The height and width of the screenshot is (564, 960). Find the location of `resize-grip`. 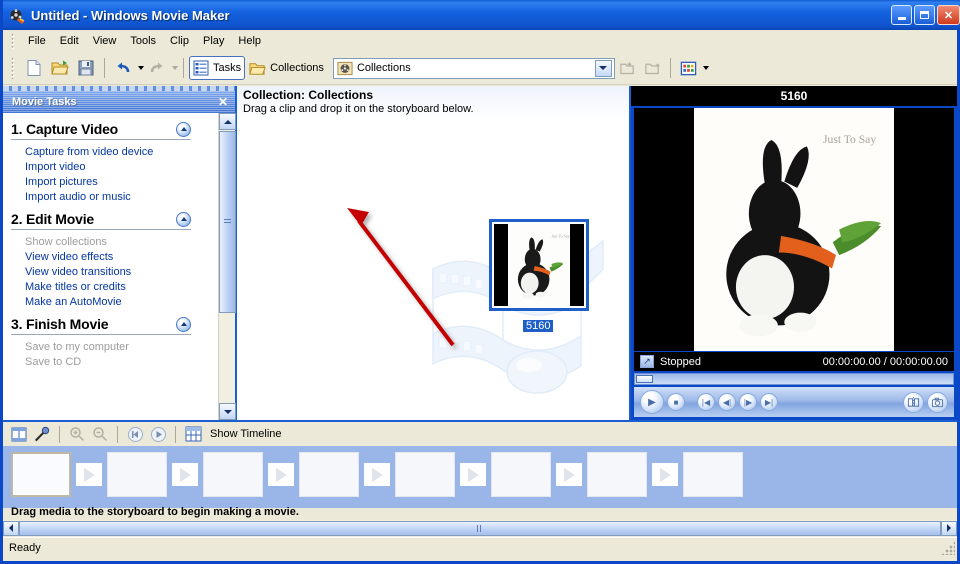

resize-grip is located at coordinates (948, 548).